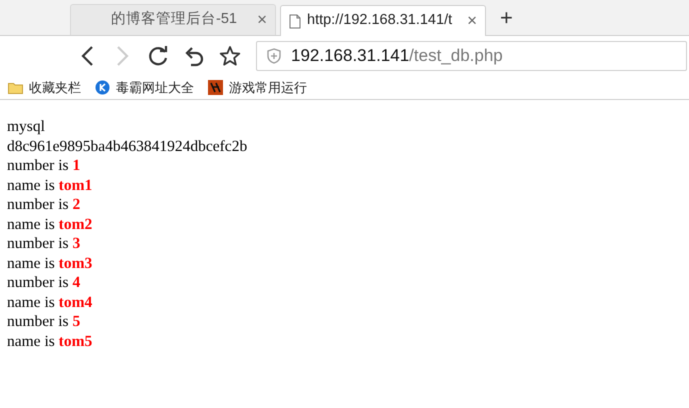  Describe the element at coordinates (506, 17) in the screenshot. I see `new-tab-button: +` at that location.